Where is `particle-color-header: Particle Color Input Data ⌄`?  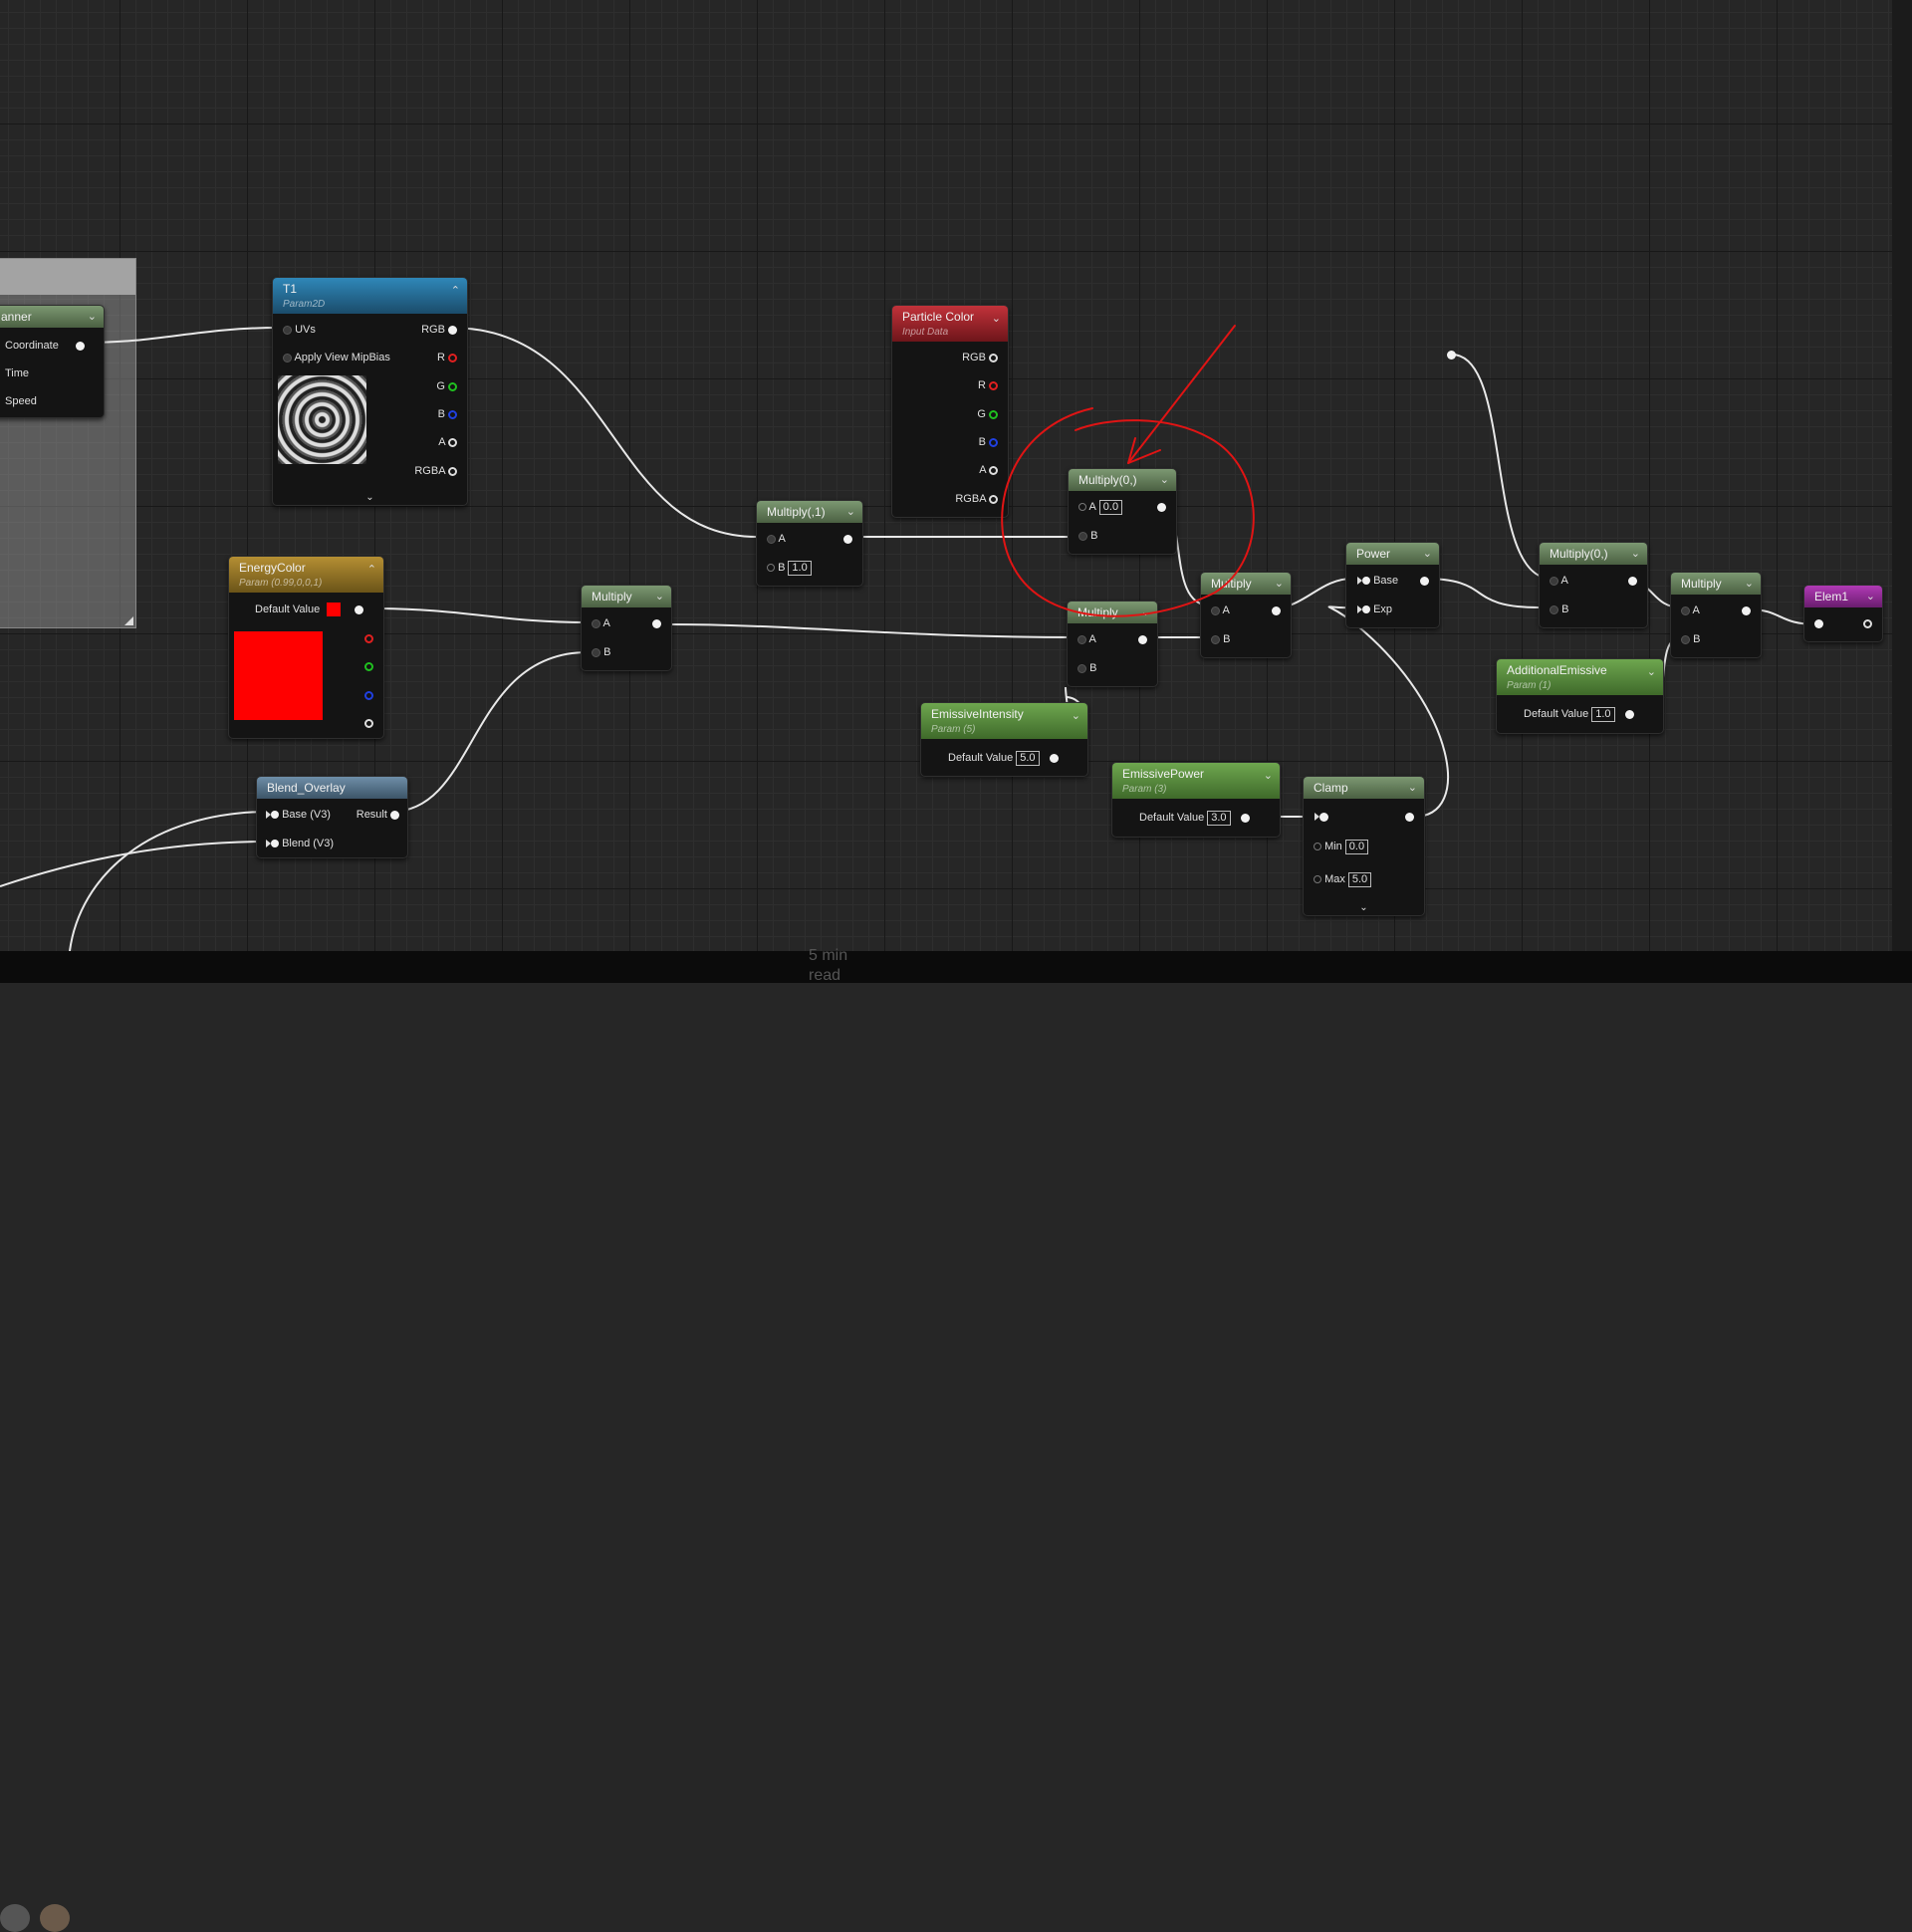 particle-color-header: Particle Color Input Data ⌄ is located at coordinates (950, 324).